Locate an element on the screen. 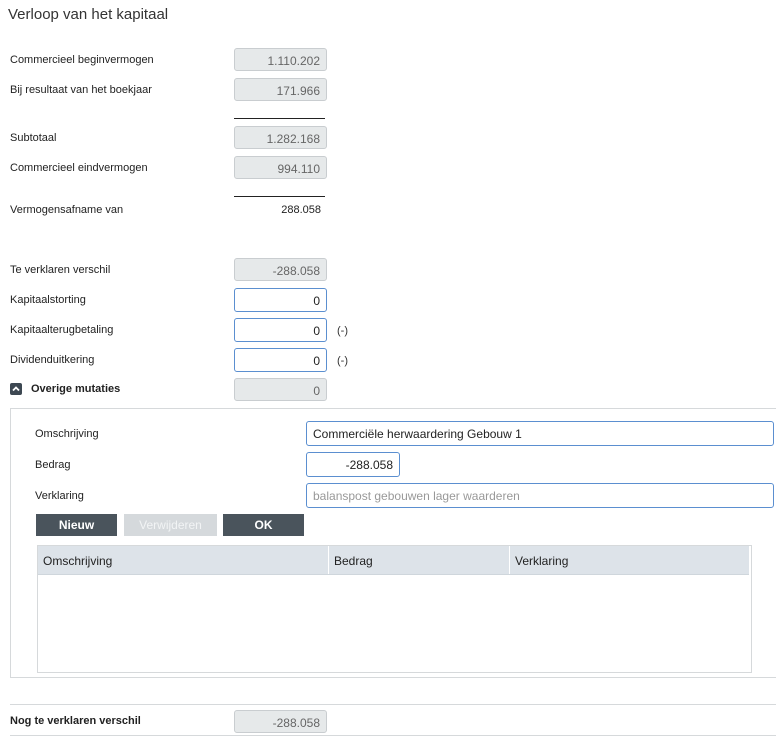  ok-button: OK is located at coordinates (263, 525).